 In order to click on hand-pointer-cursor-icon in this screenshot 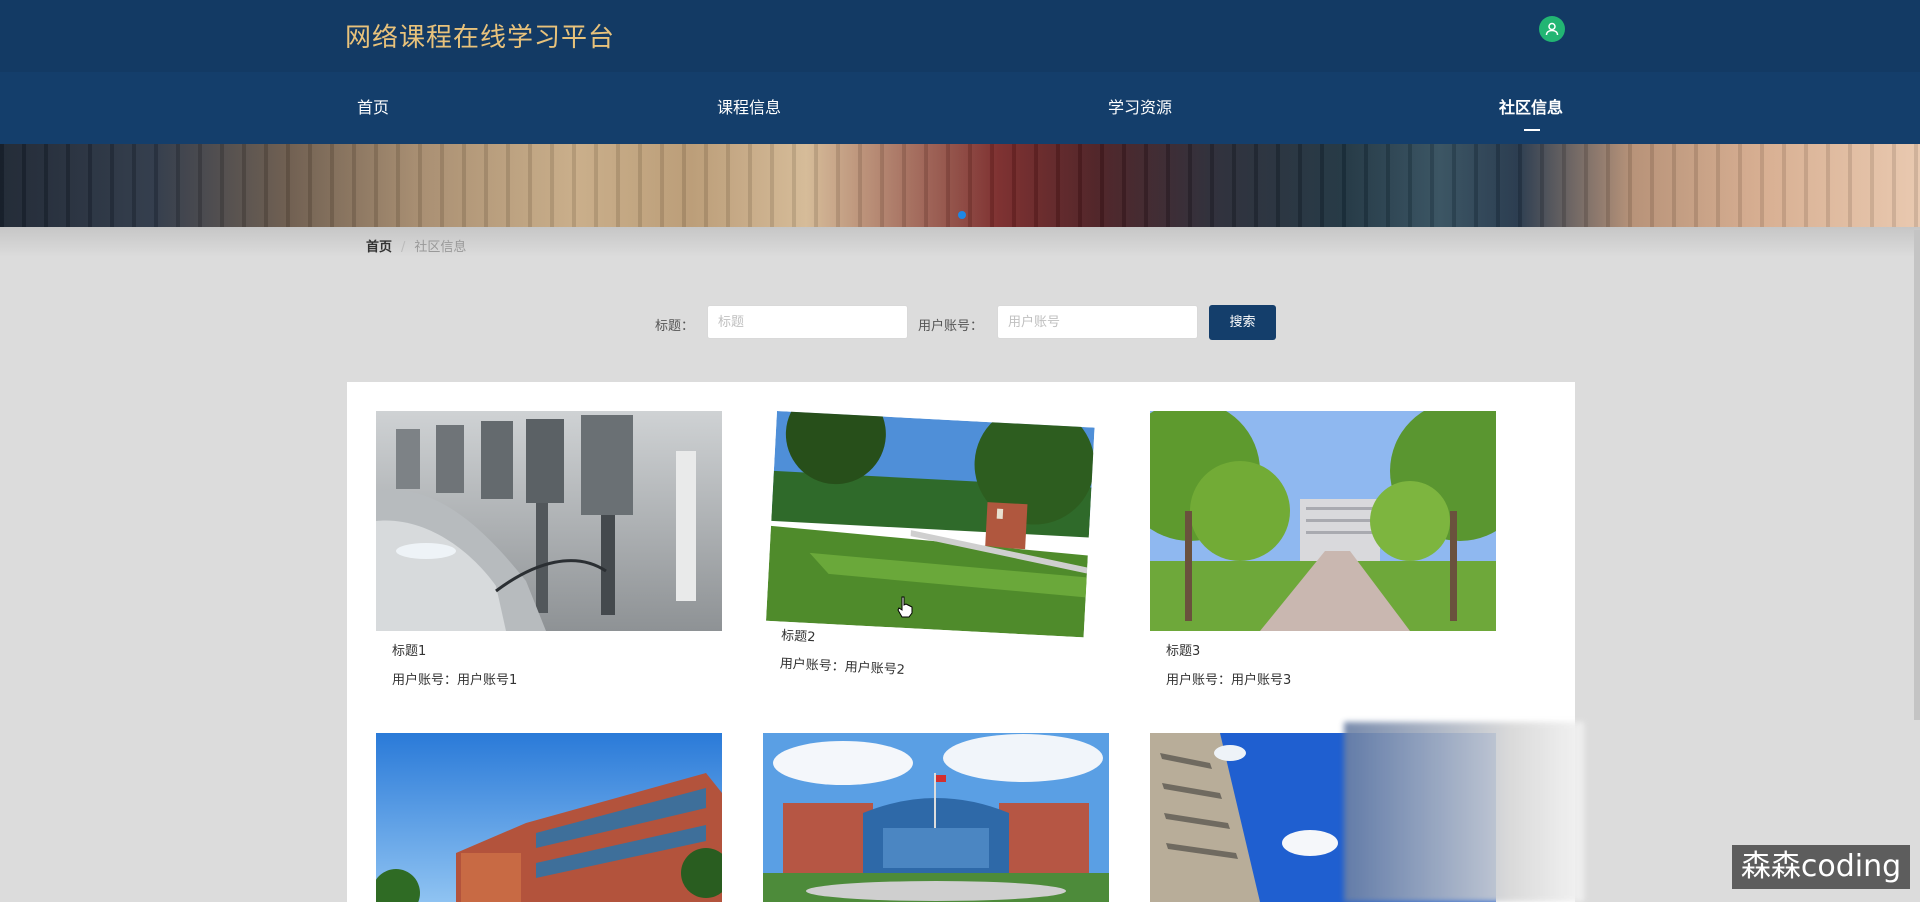, I will do `click(905, 609)`.